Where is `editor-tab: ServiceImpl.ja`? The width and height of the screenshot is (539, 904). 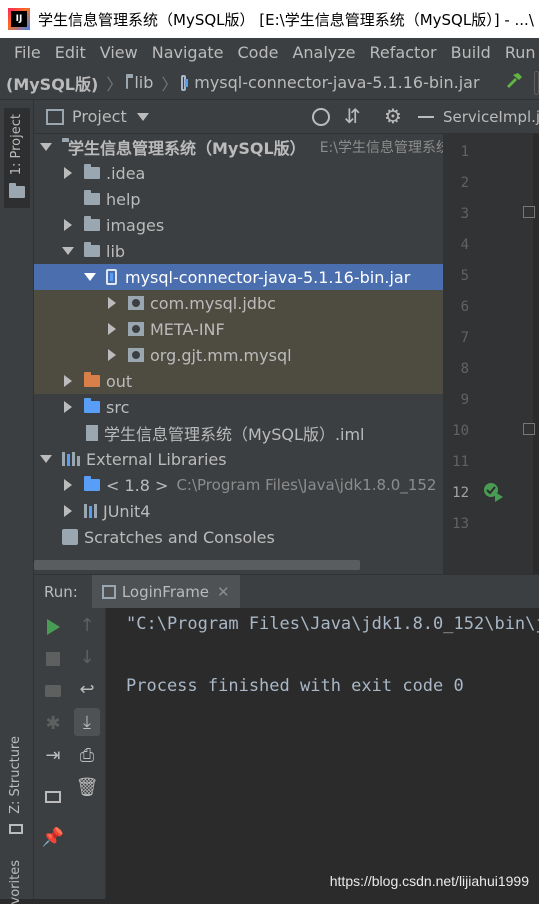
editor-tab: ServiceImpl.ja is located at coordinates (491, 117).